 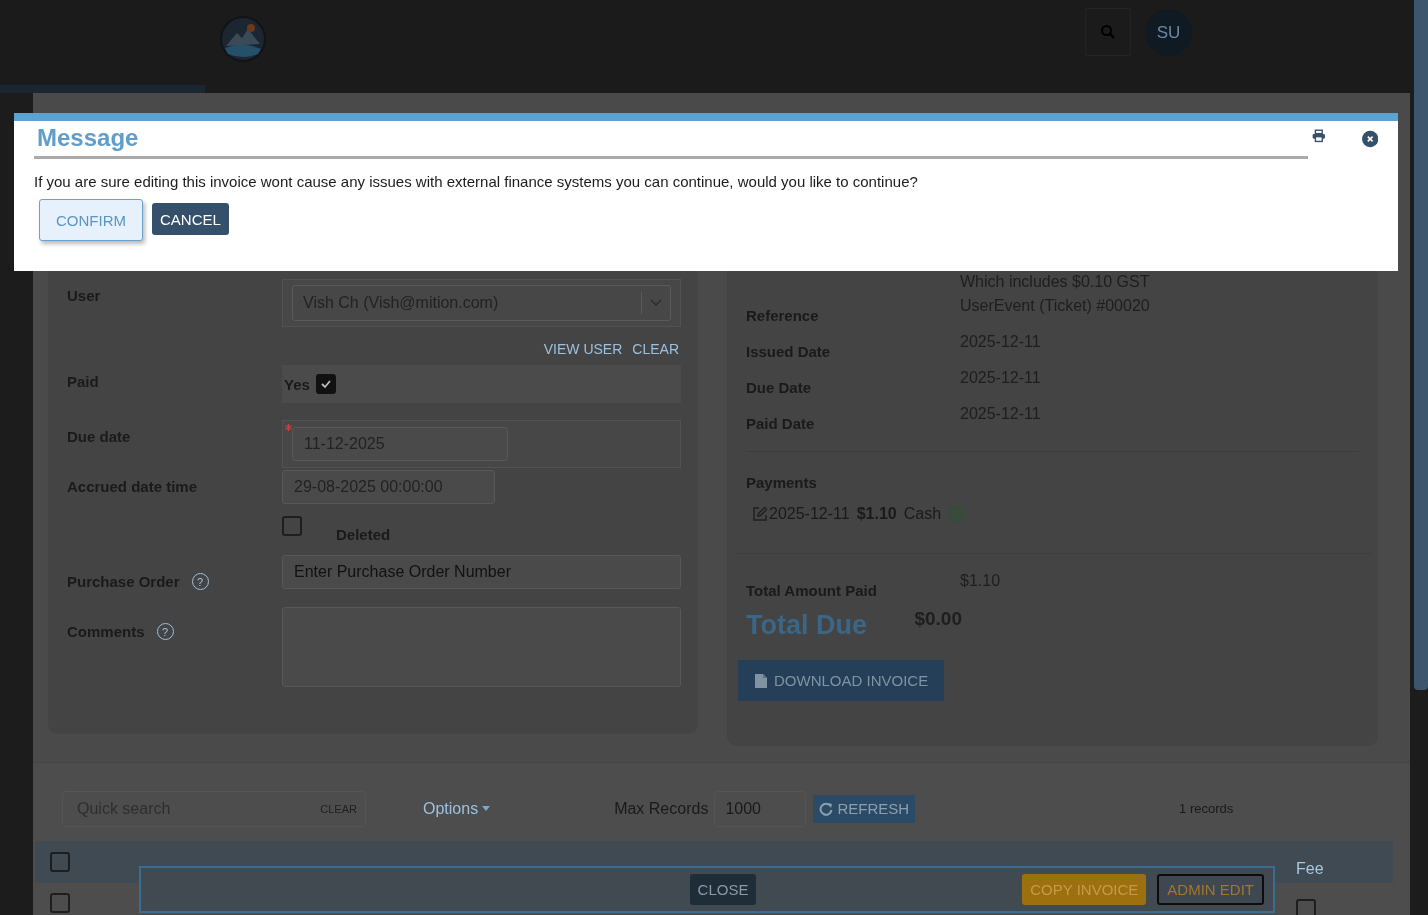 I want to click on total-due-label: Total Due, so click(x=807, y=625).